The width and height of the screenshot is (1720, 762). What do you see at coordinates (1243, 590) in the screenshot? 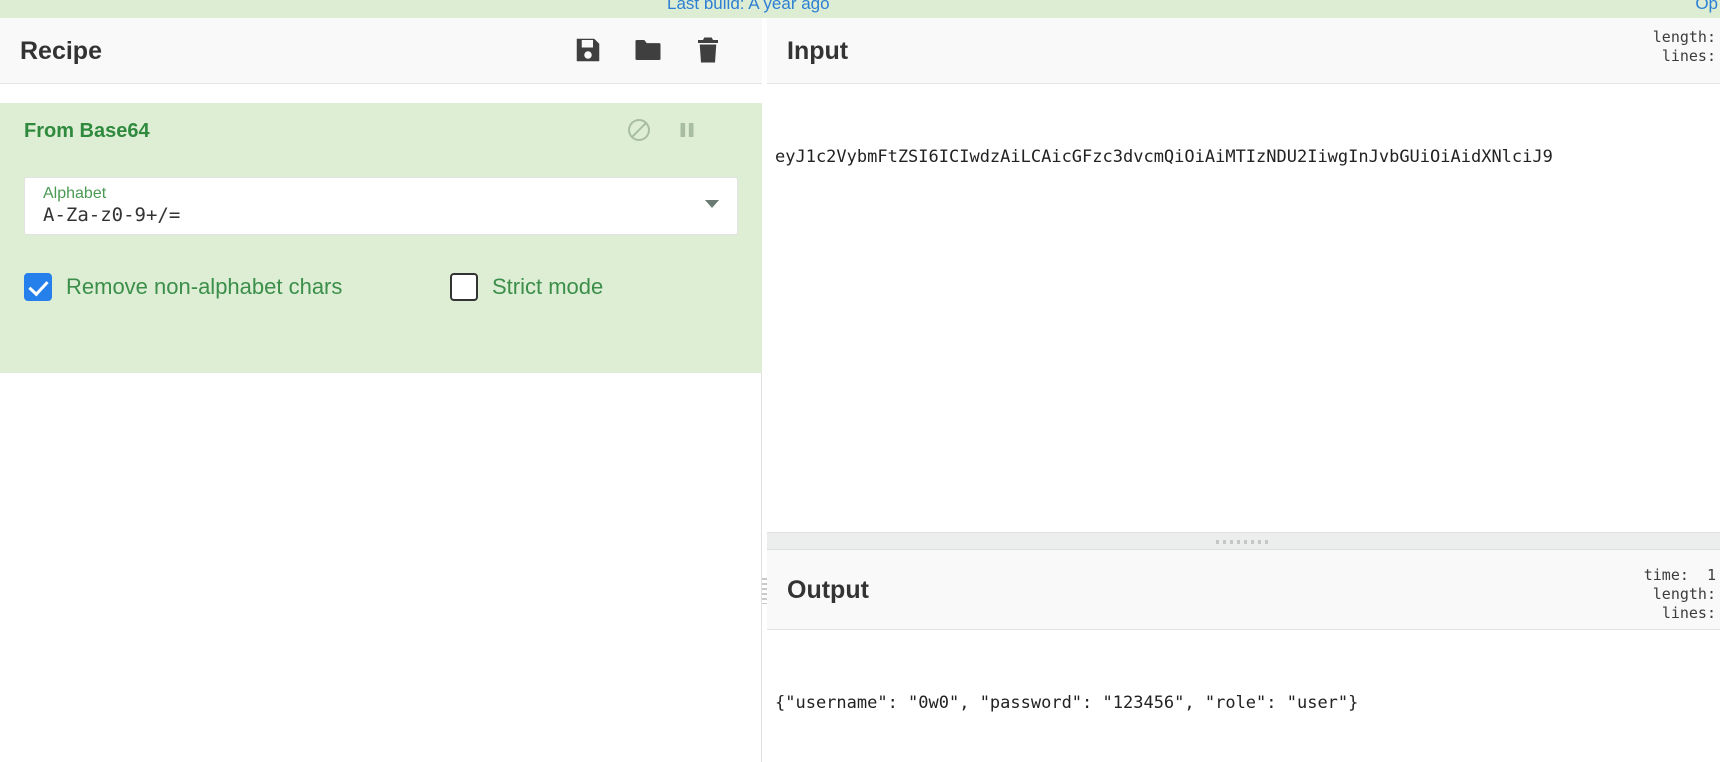
I see `output-header: Output time: 1 length: lines:` at bounding box center [1243, 590].